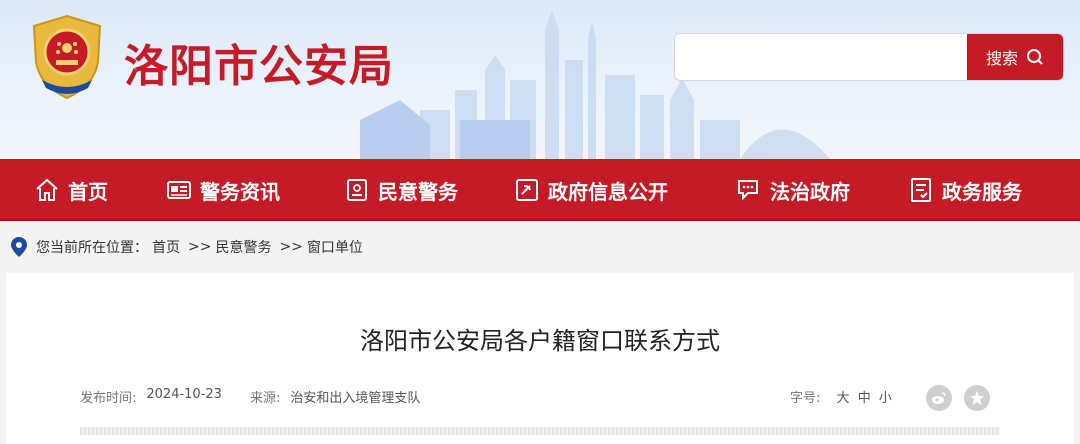 The height and width of the screenshot is (444, 1080). Describe the element at coordinates (19, 247) in the screenshot. I see `location-pin-icon` at that location.